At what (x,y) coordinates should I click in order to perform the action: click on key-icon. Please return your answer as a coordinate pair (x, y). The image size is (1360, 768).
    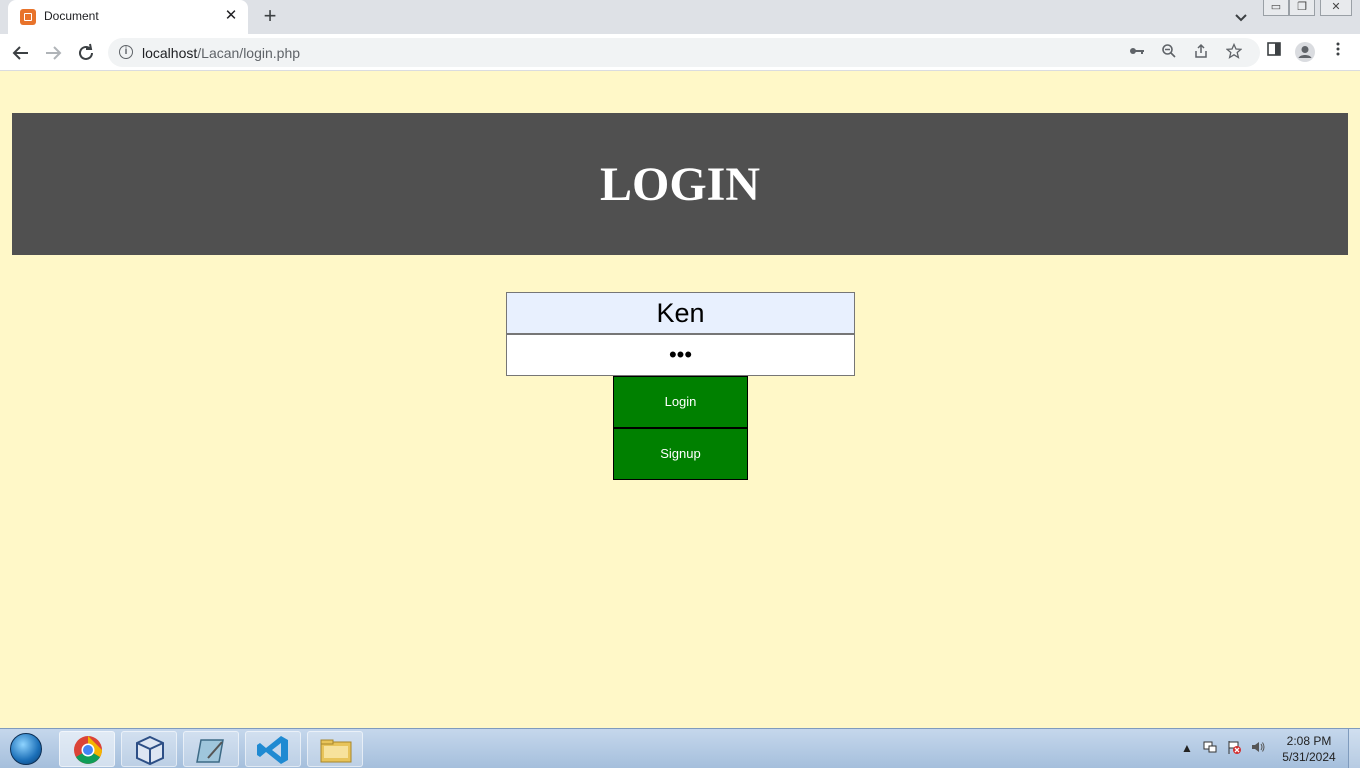
    Looking at the image, I should click on (1137, 53).